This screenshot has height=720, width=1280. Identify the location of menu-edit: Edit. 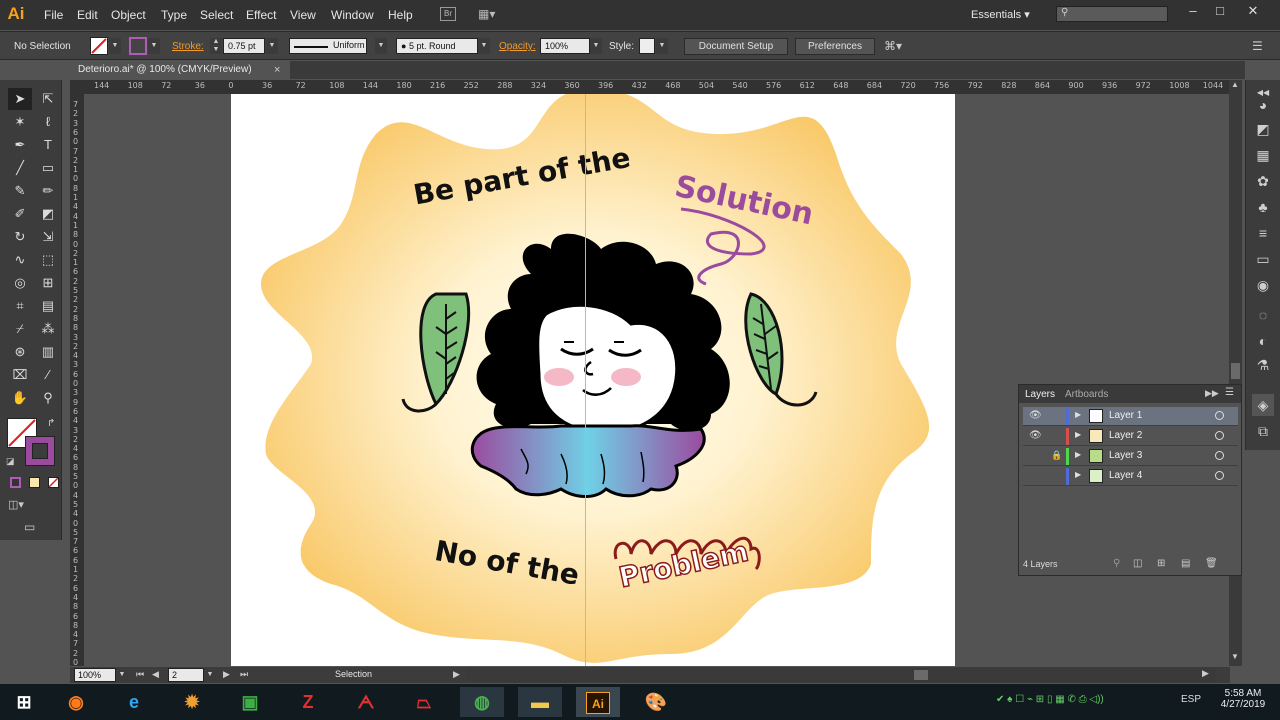
(87, 15).